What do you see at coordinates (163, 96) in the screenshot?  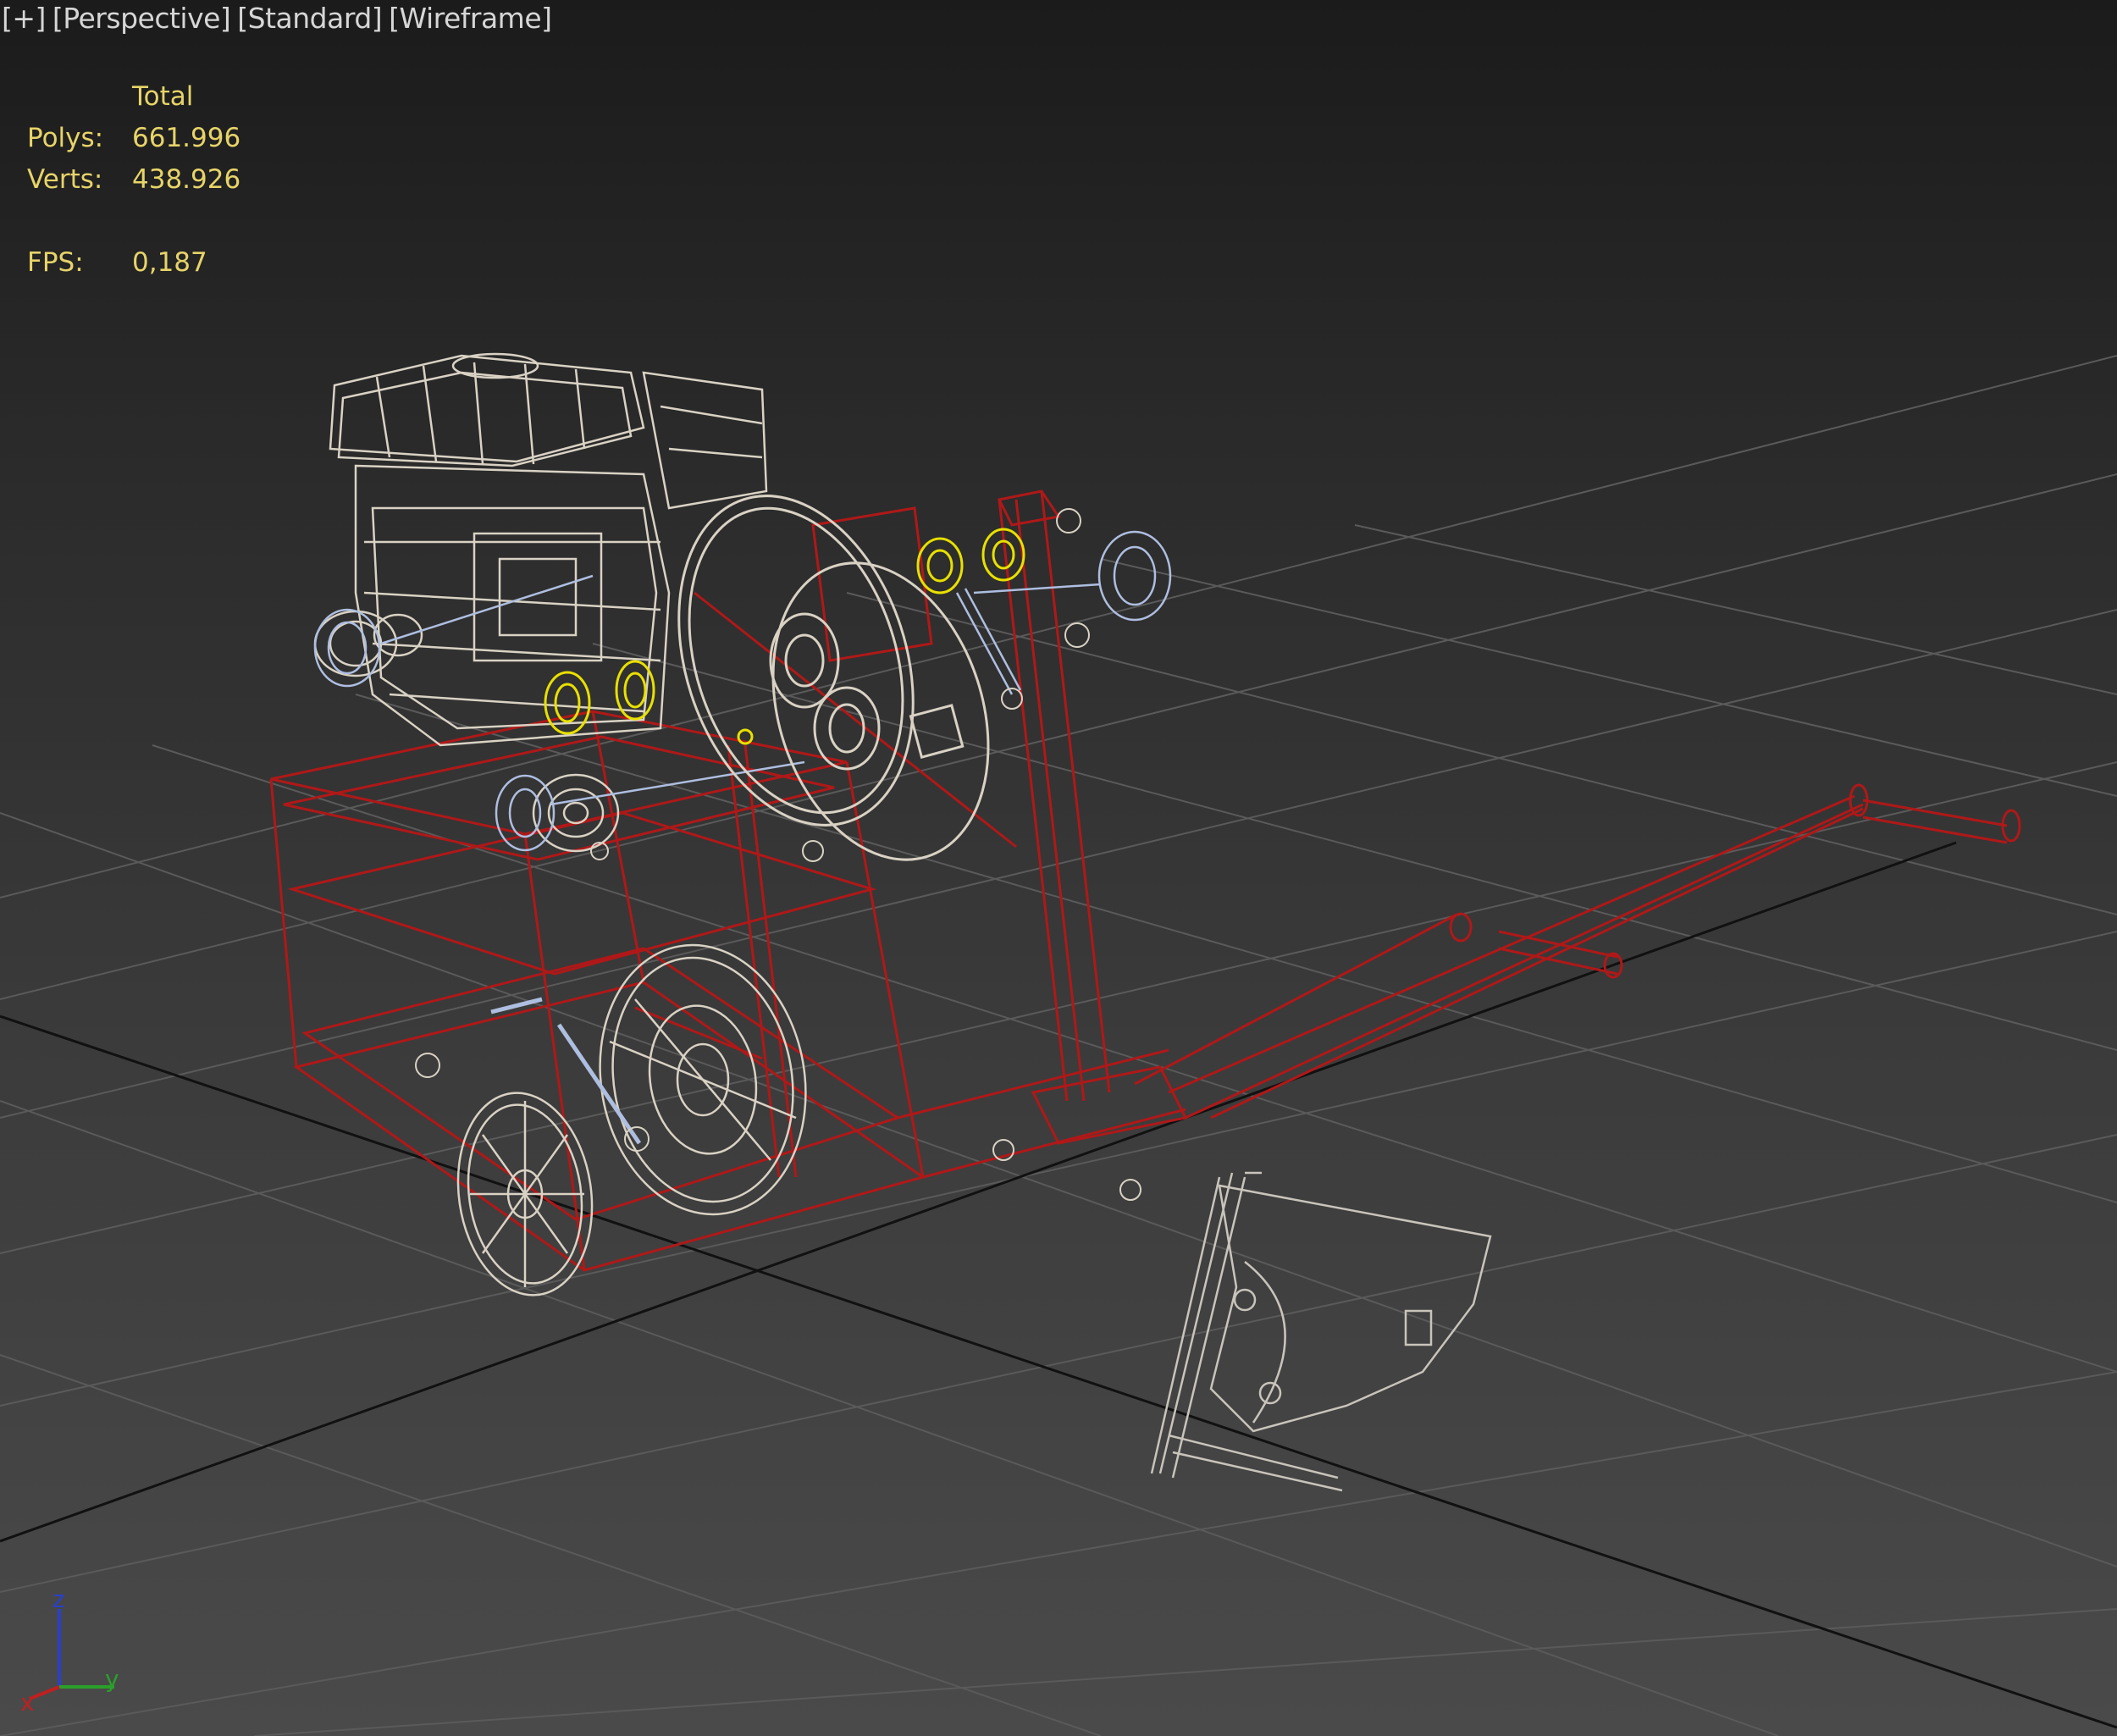 I see `stats-total-header: Total` at bounding box center [163, 96].